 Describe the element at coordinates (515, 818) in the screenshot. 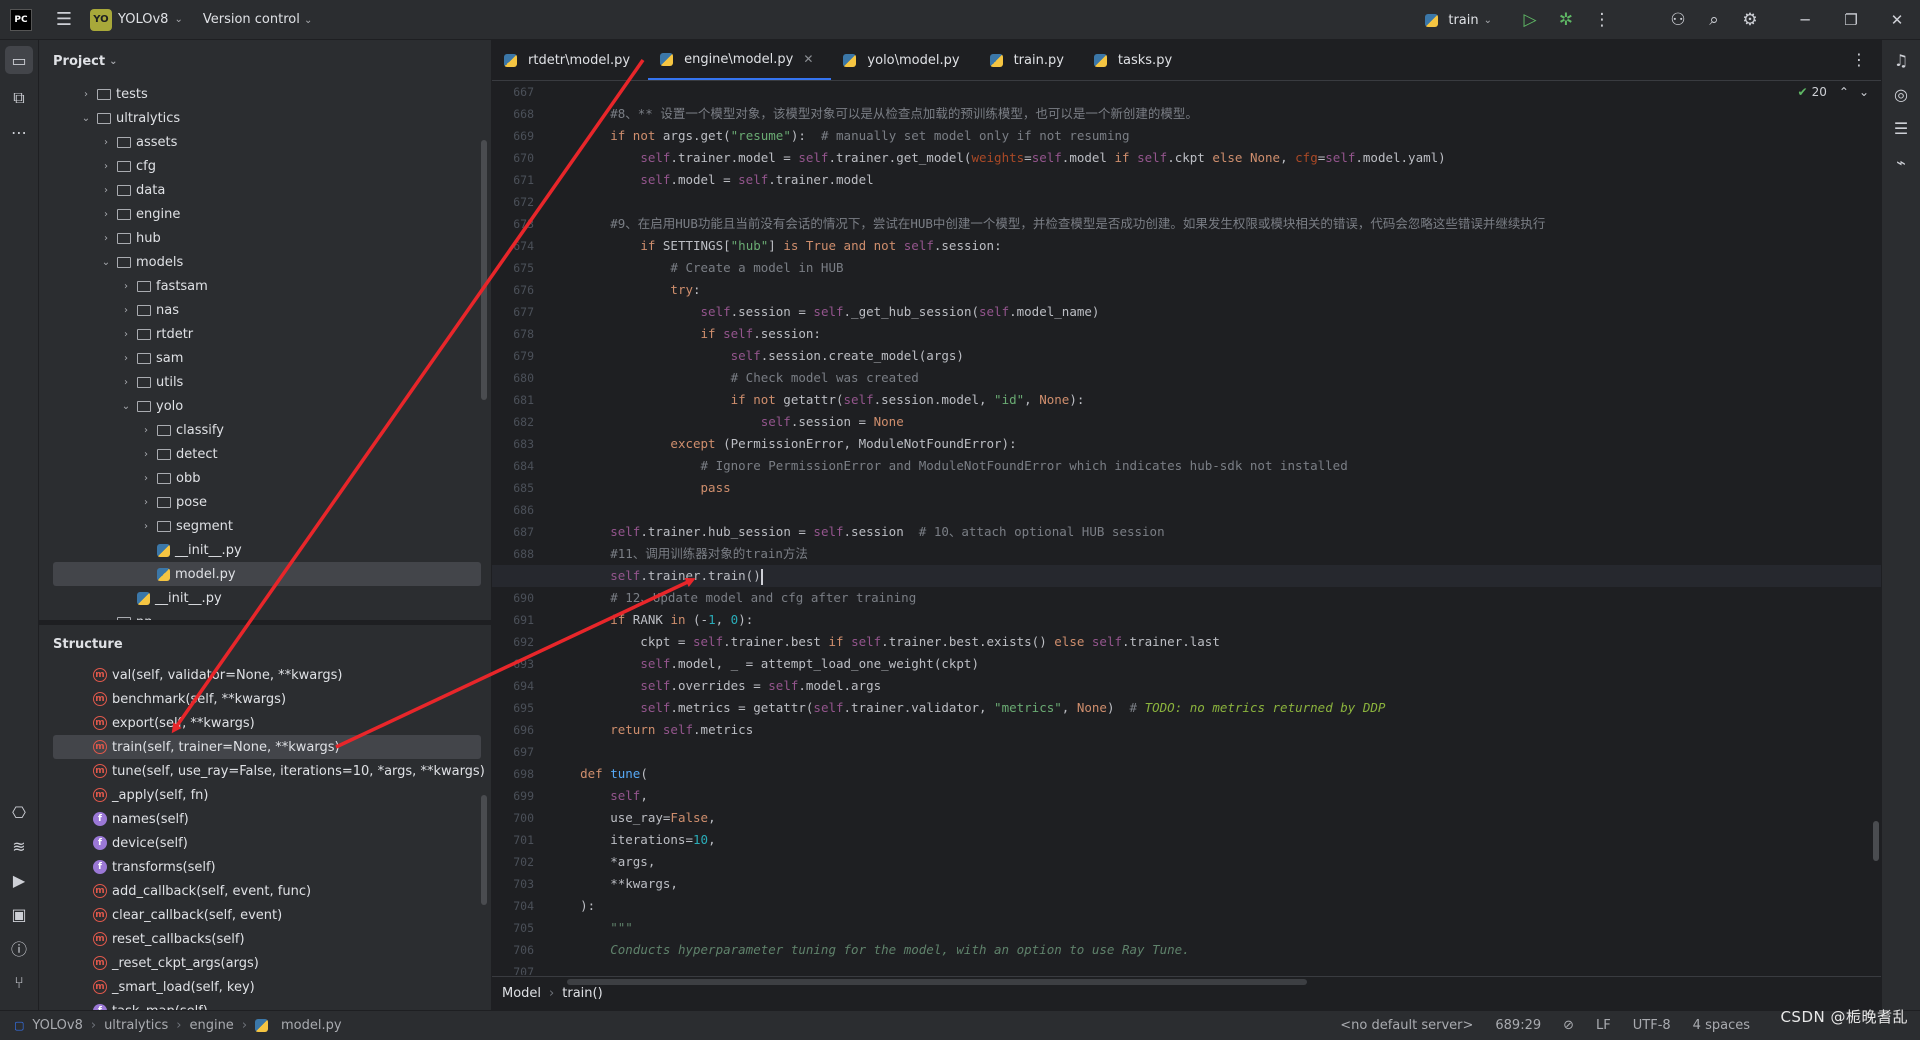

I see `line-number: 700` at that location.